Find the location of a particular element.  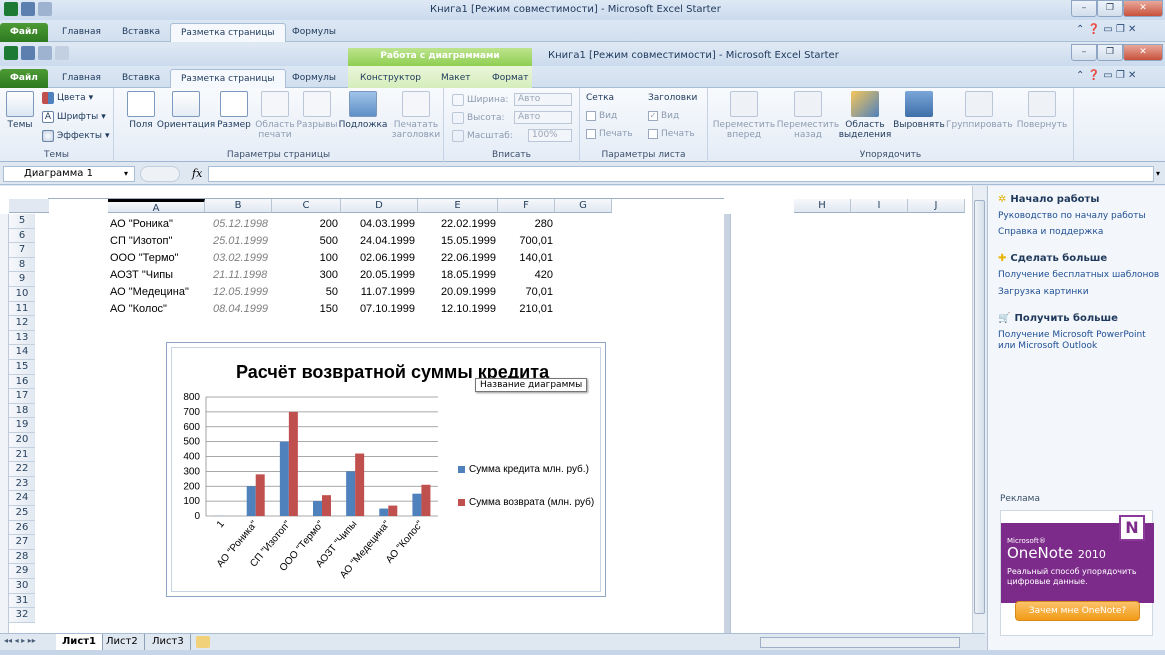

grid-print-check: Печать is located at coordinates (609, 134).